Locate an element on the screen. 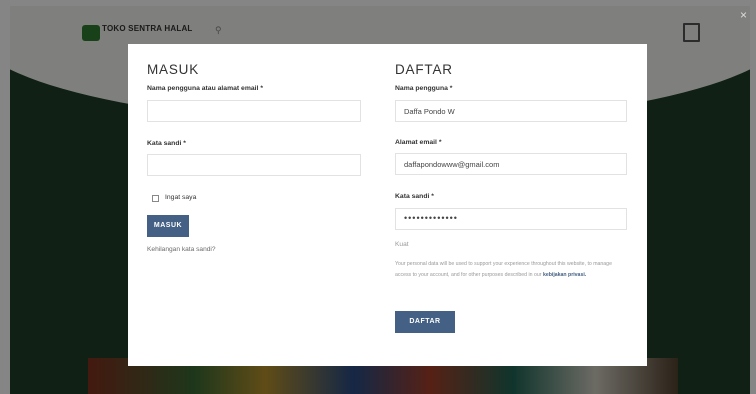  login-username-input is located at coordinates (254, 111).